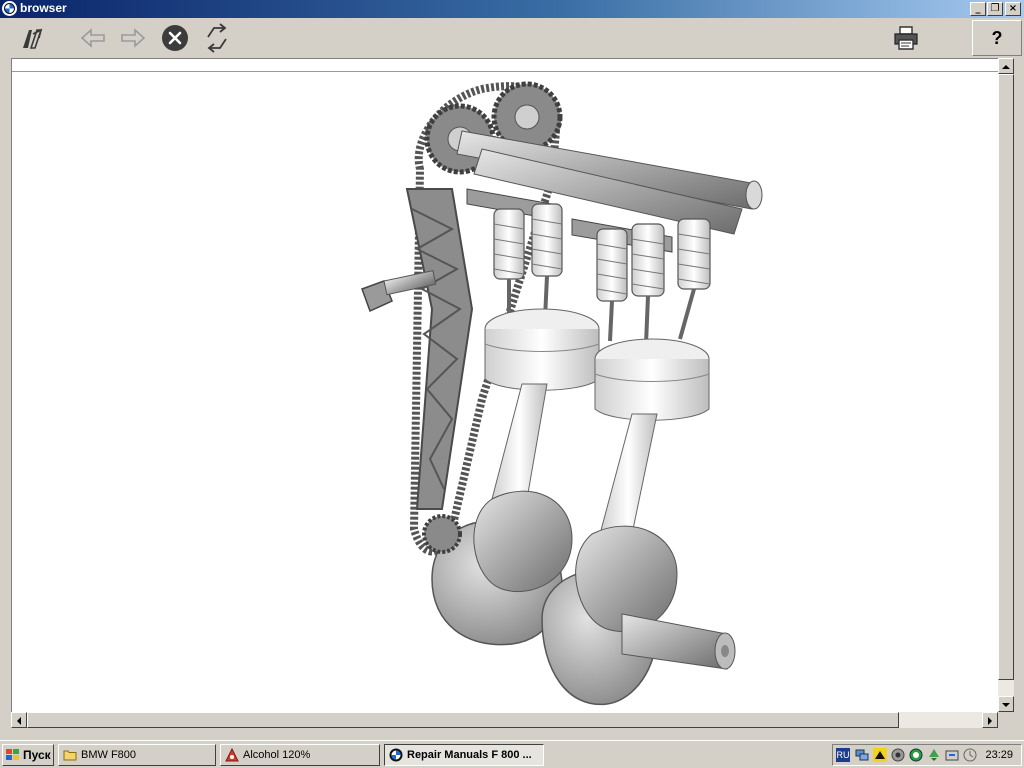  I want to click on horizontal-scroll-thumb, so click(463, 720).